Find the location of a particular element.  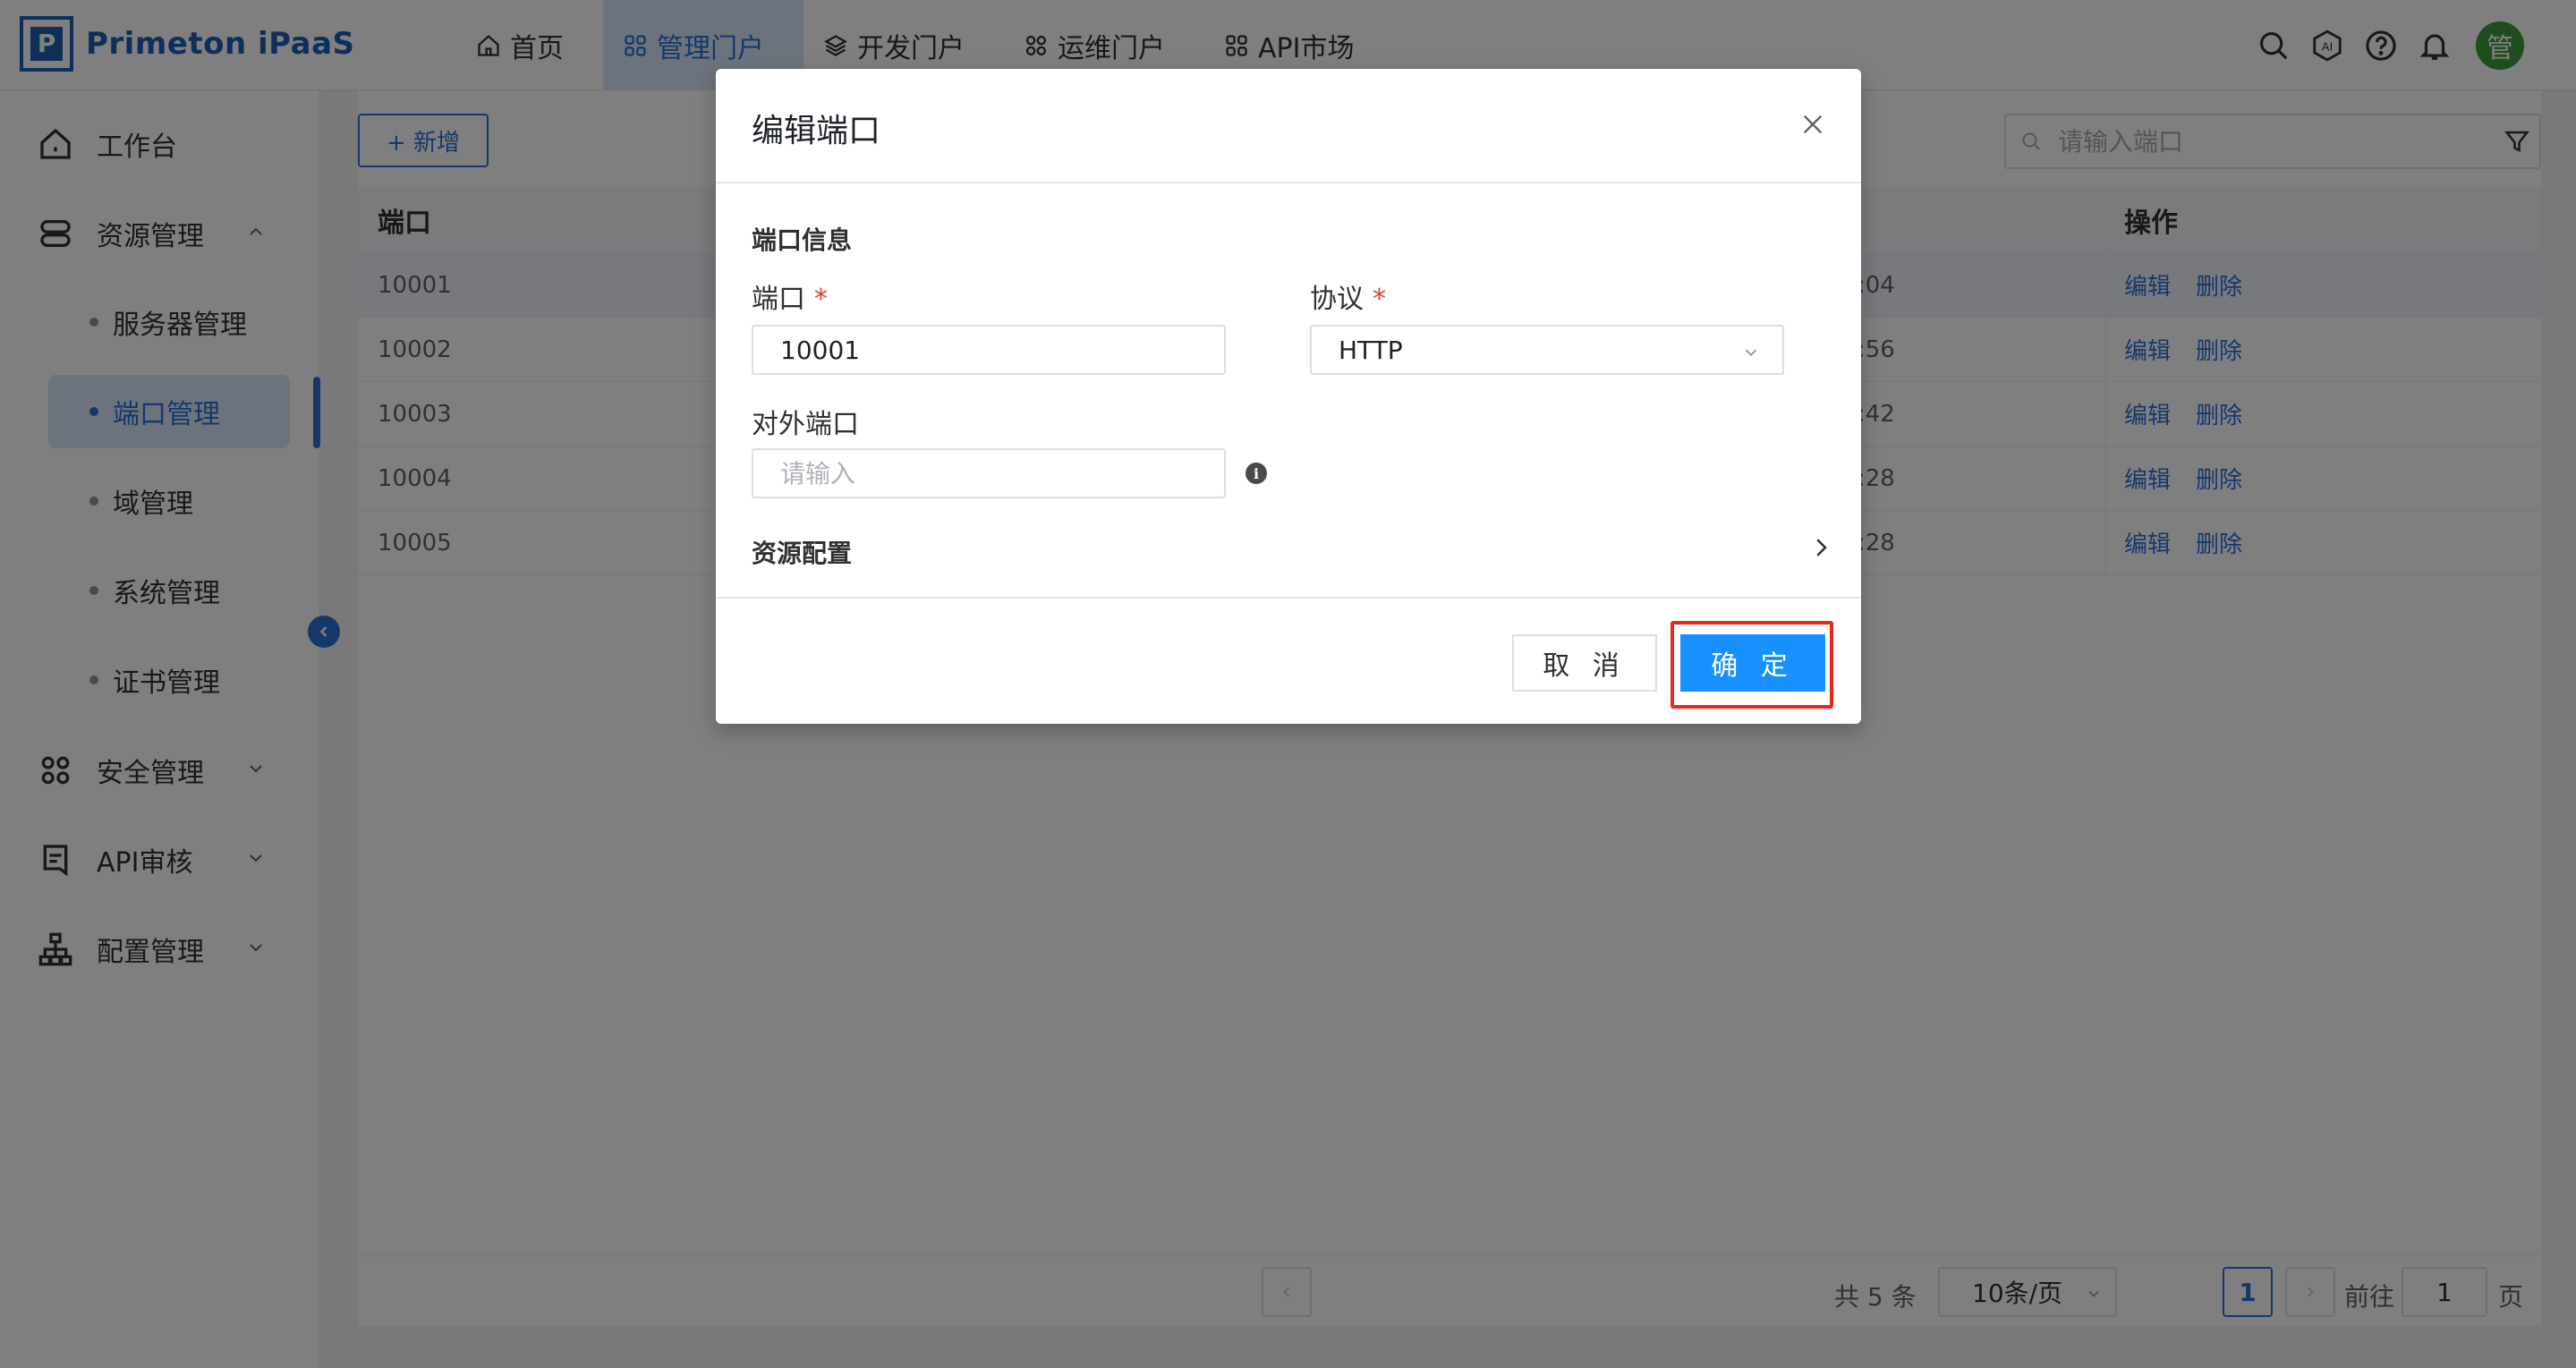

port-input is located at coordinates (989, 350).